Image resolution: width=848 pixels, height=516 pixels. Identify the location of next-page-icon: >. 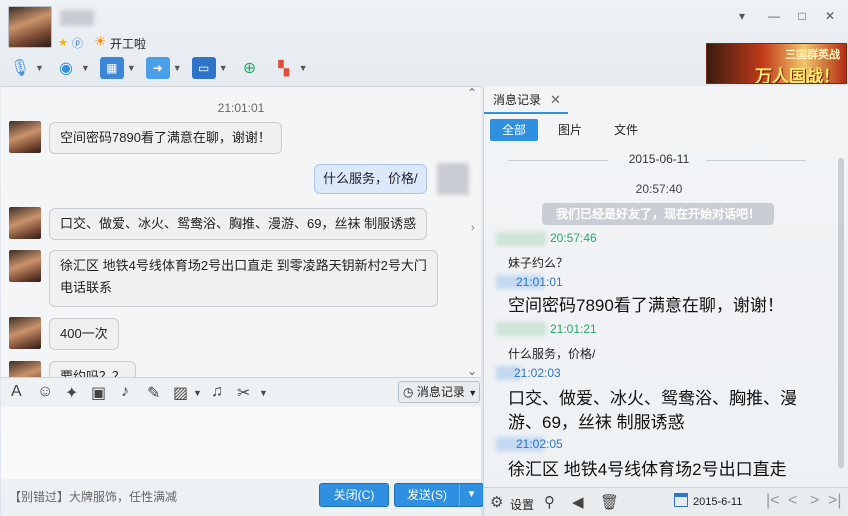
(814, 501).